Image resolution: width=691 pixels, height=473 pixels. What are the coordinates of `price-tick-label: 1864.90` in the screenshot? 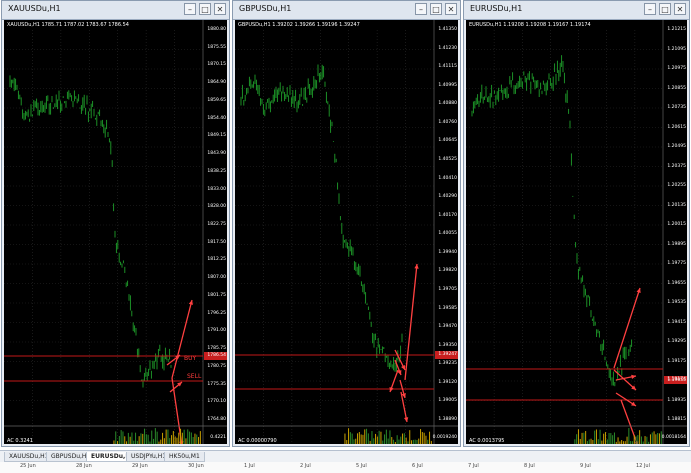 It's located at (216, 83).